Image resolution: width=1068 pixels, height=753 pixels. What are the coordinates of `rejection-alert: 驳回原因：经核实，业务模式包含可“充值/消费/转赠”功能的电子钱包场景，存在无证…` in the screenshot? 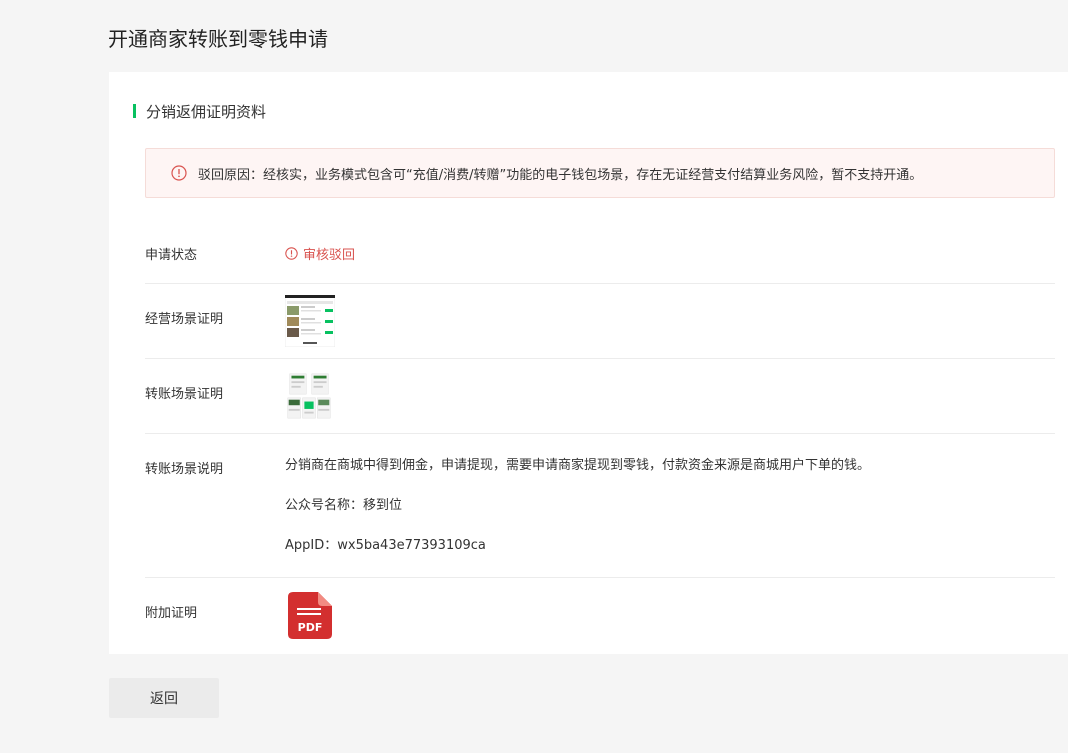 It's located at (600, 173).